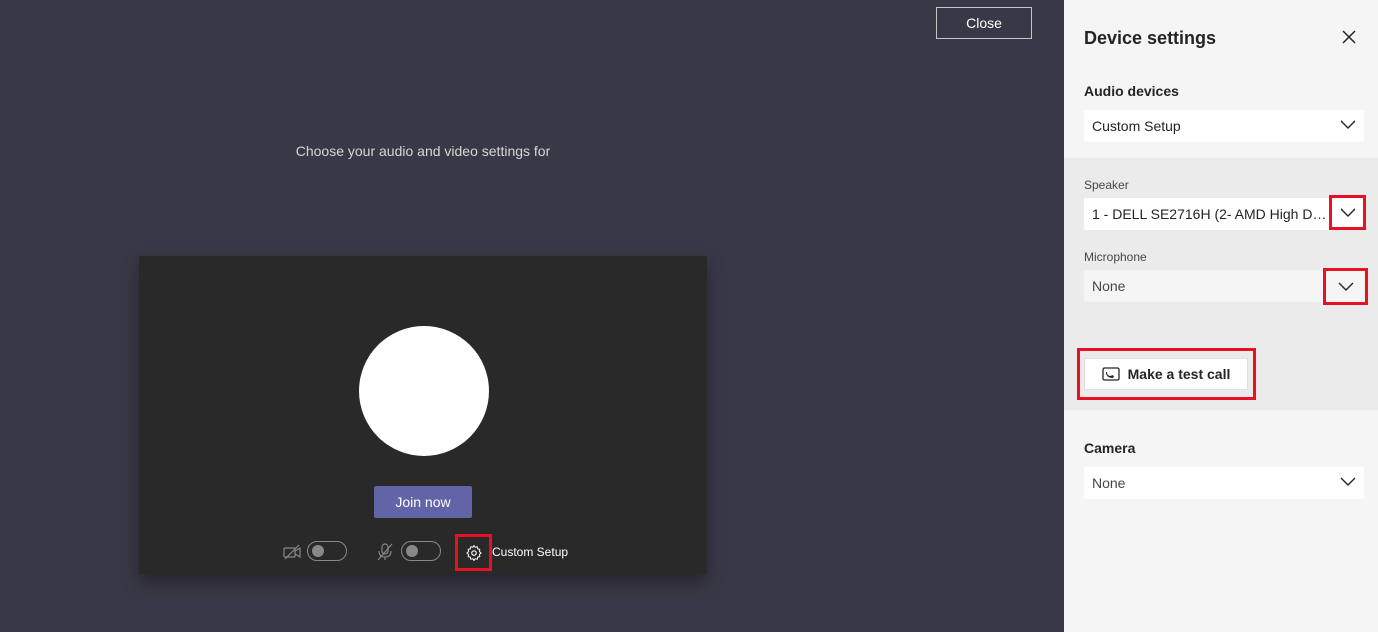  What do you see at coordinates (1109, 483) in the screenshot?
I see `camera-value: None` at bounding box center [1109, 483].